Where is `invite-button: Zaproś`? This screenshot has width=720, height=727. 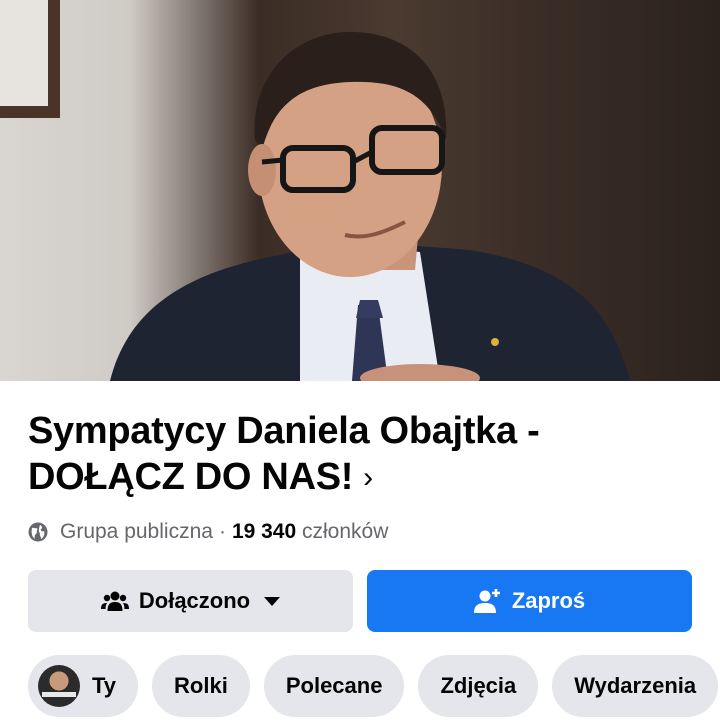
invite-button: Zaproś is located at coordinates (529, 601).